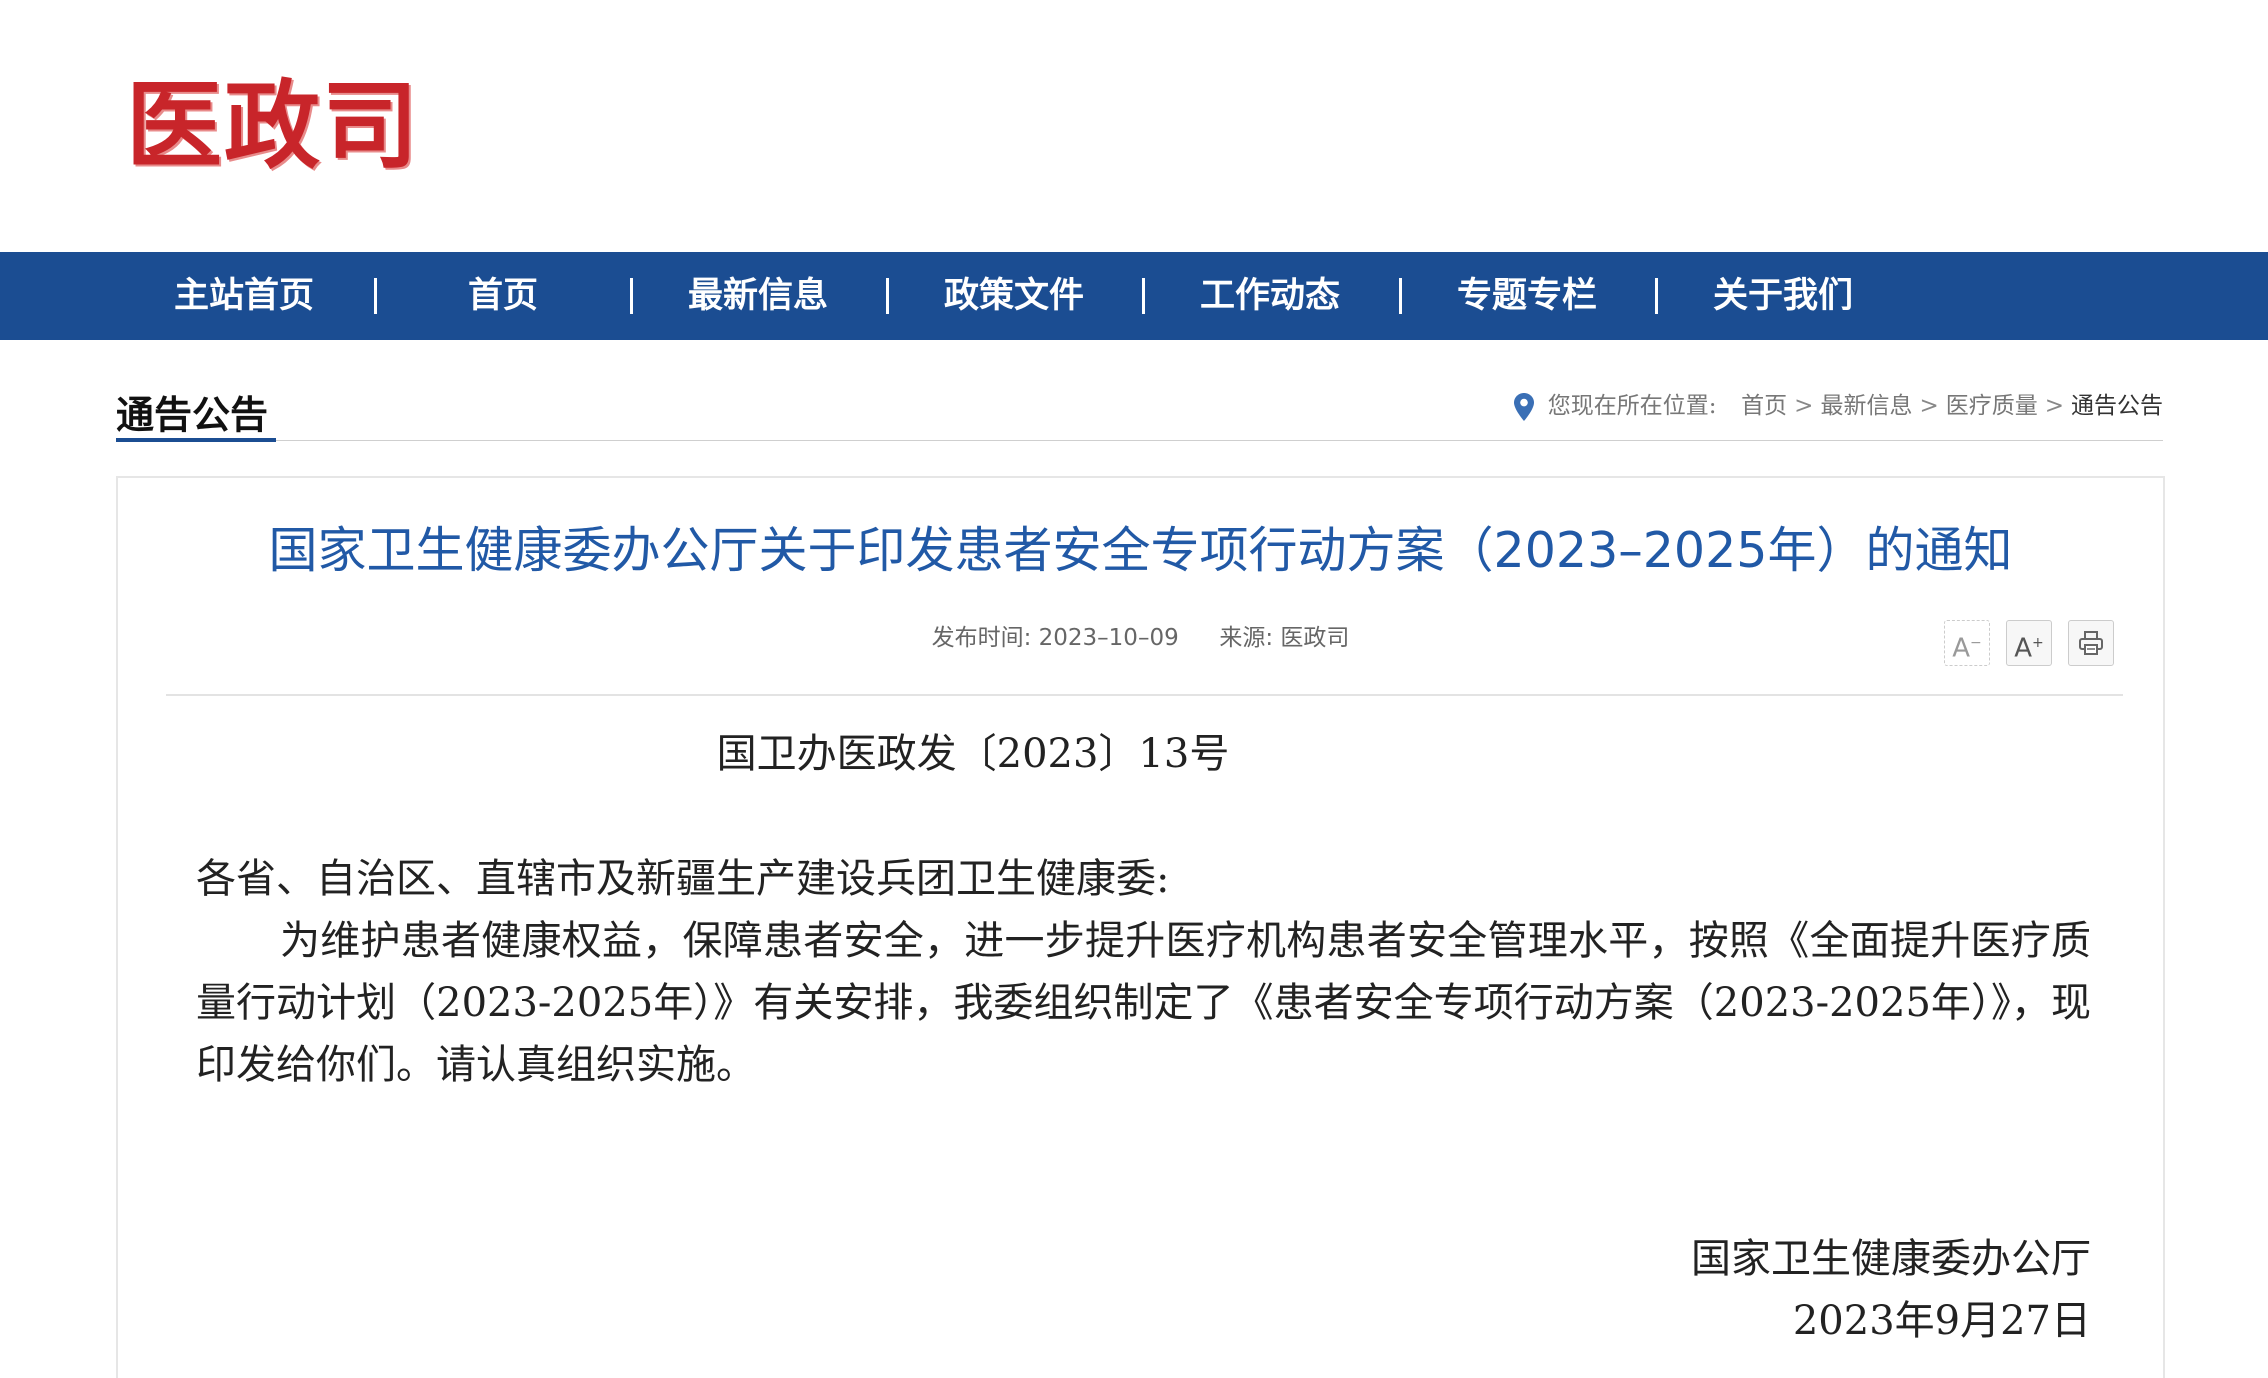 The image size is (2268, 1378). Describe the element at coordinates (244, 296) in the screenshot. I see `nav-item-main-site-home: 主站首页` at that location.